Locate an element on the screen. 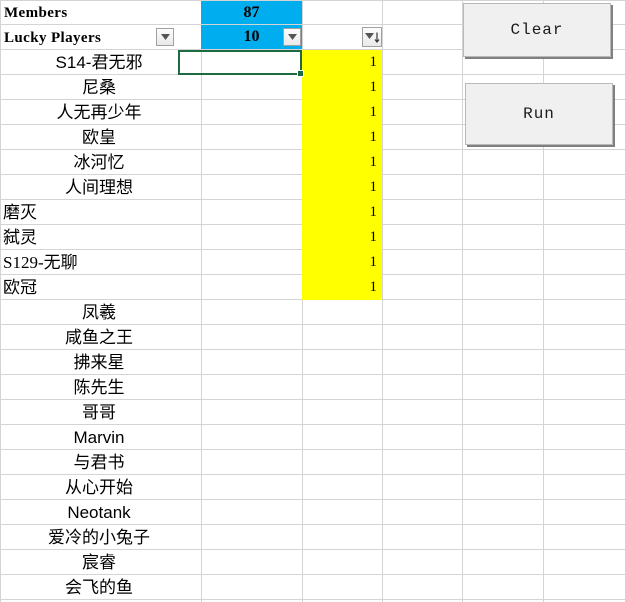 This screenshot has width=626, height=602. count-column-filter-button is located at coordinates (292, 37).